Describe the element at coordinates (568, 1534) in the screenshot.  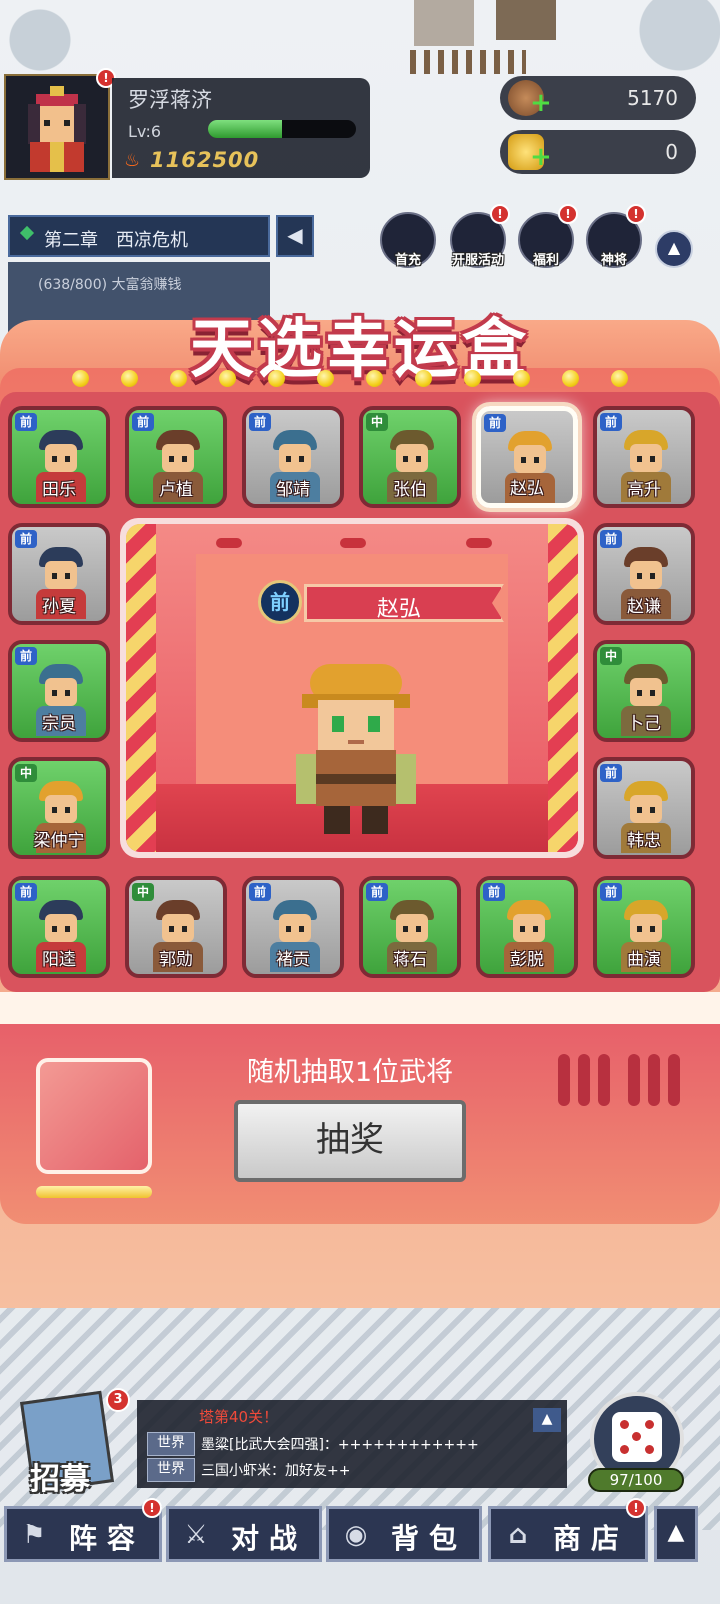
I see `nav-shop: ⌂ 商店` at that location.